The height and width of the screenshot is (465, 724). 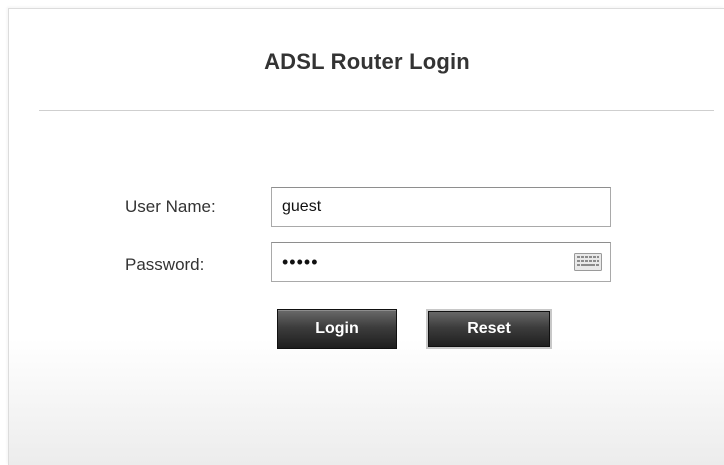 What do you see at coordinates (367, 61) in the screenshot?
I see `page-title: ADSL Router Login` at bounding box center [367, 61].